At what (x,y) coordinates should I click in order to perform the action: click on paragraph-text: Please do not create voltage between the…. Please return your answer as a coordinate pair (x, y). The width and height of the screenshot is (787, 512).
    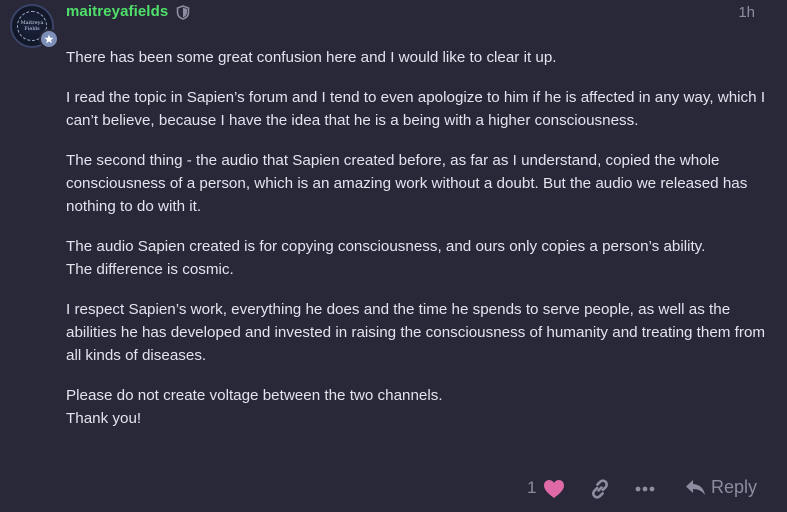
    Looking at the image, I should click on (254, 395).